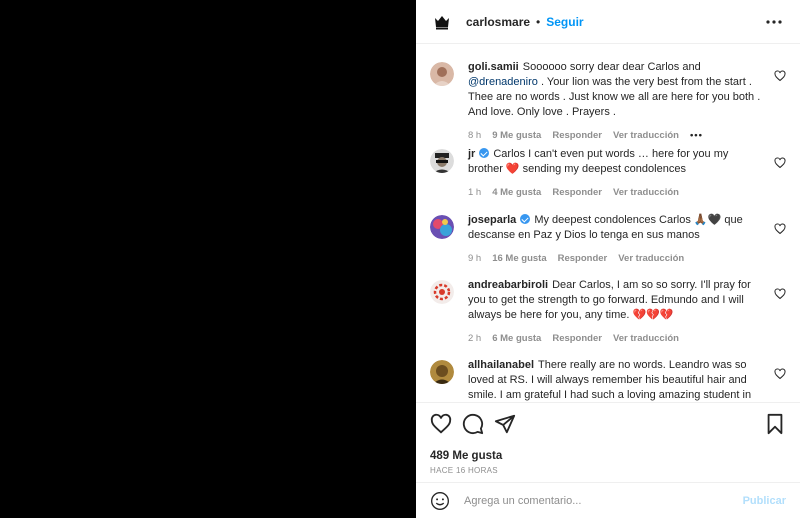  Describe the element at coordinates (696, 135) in the screenshot. I see `comment-options-button: •••` at that location.